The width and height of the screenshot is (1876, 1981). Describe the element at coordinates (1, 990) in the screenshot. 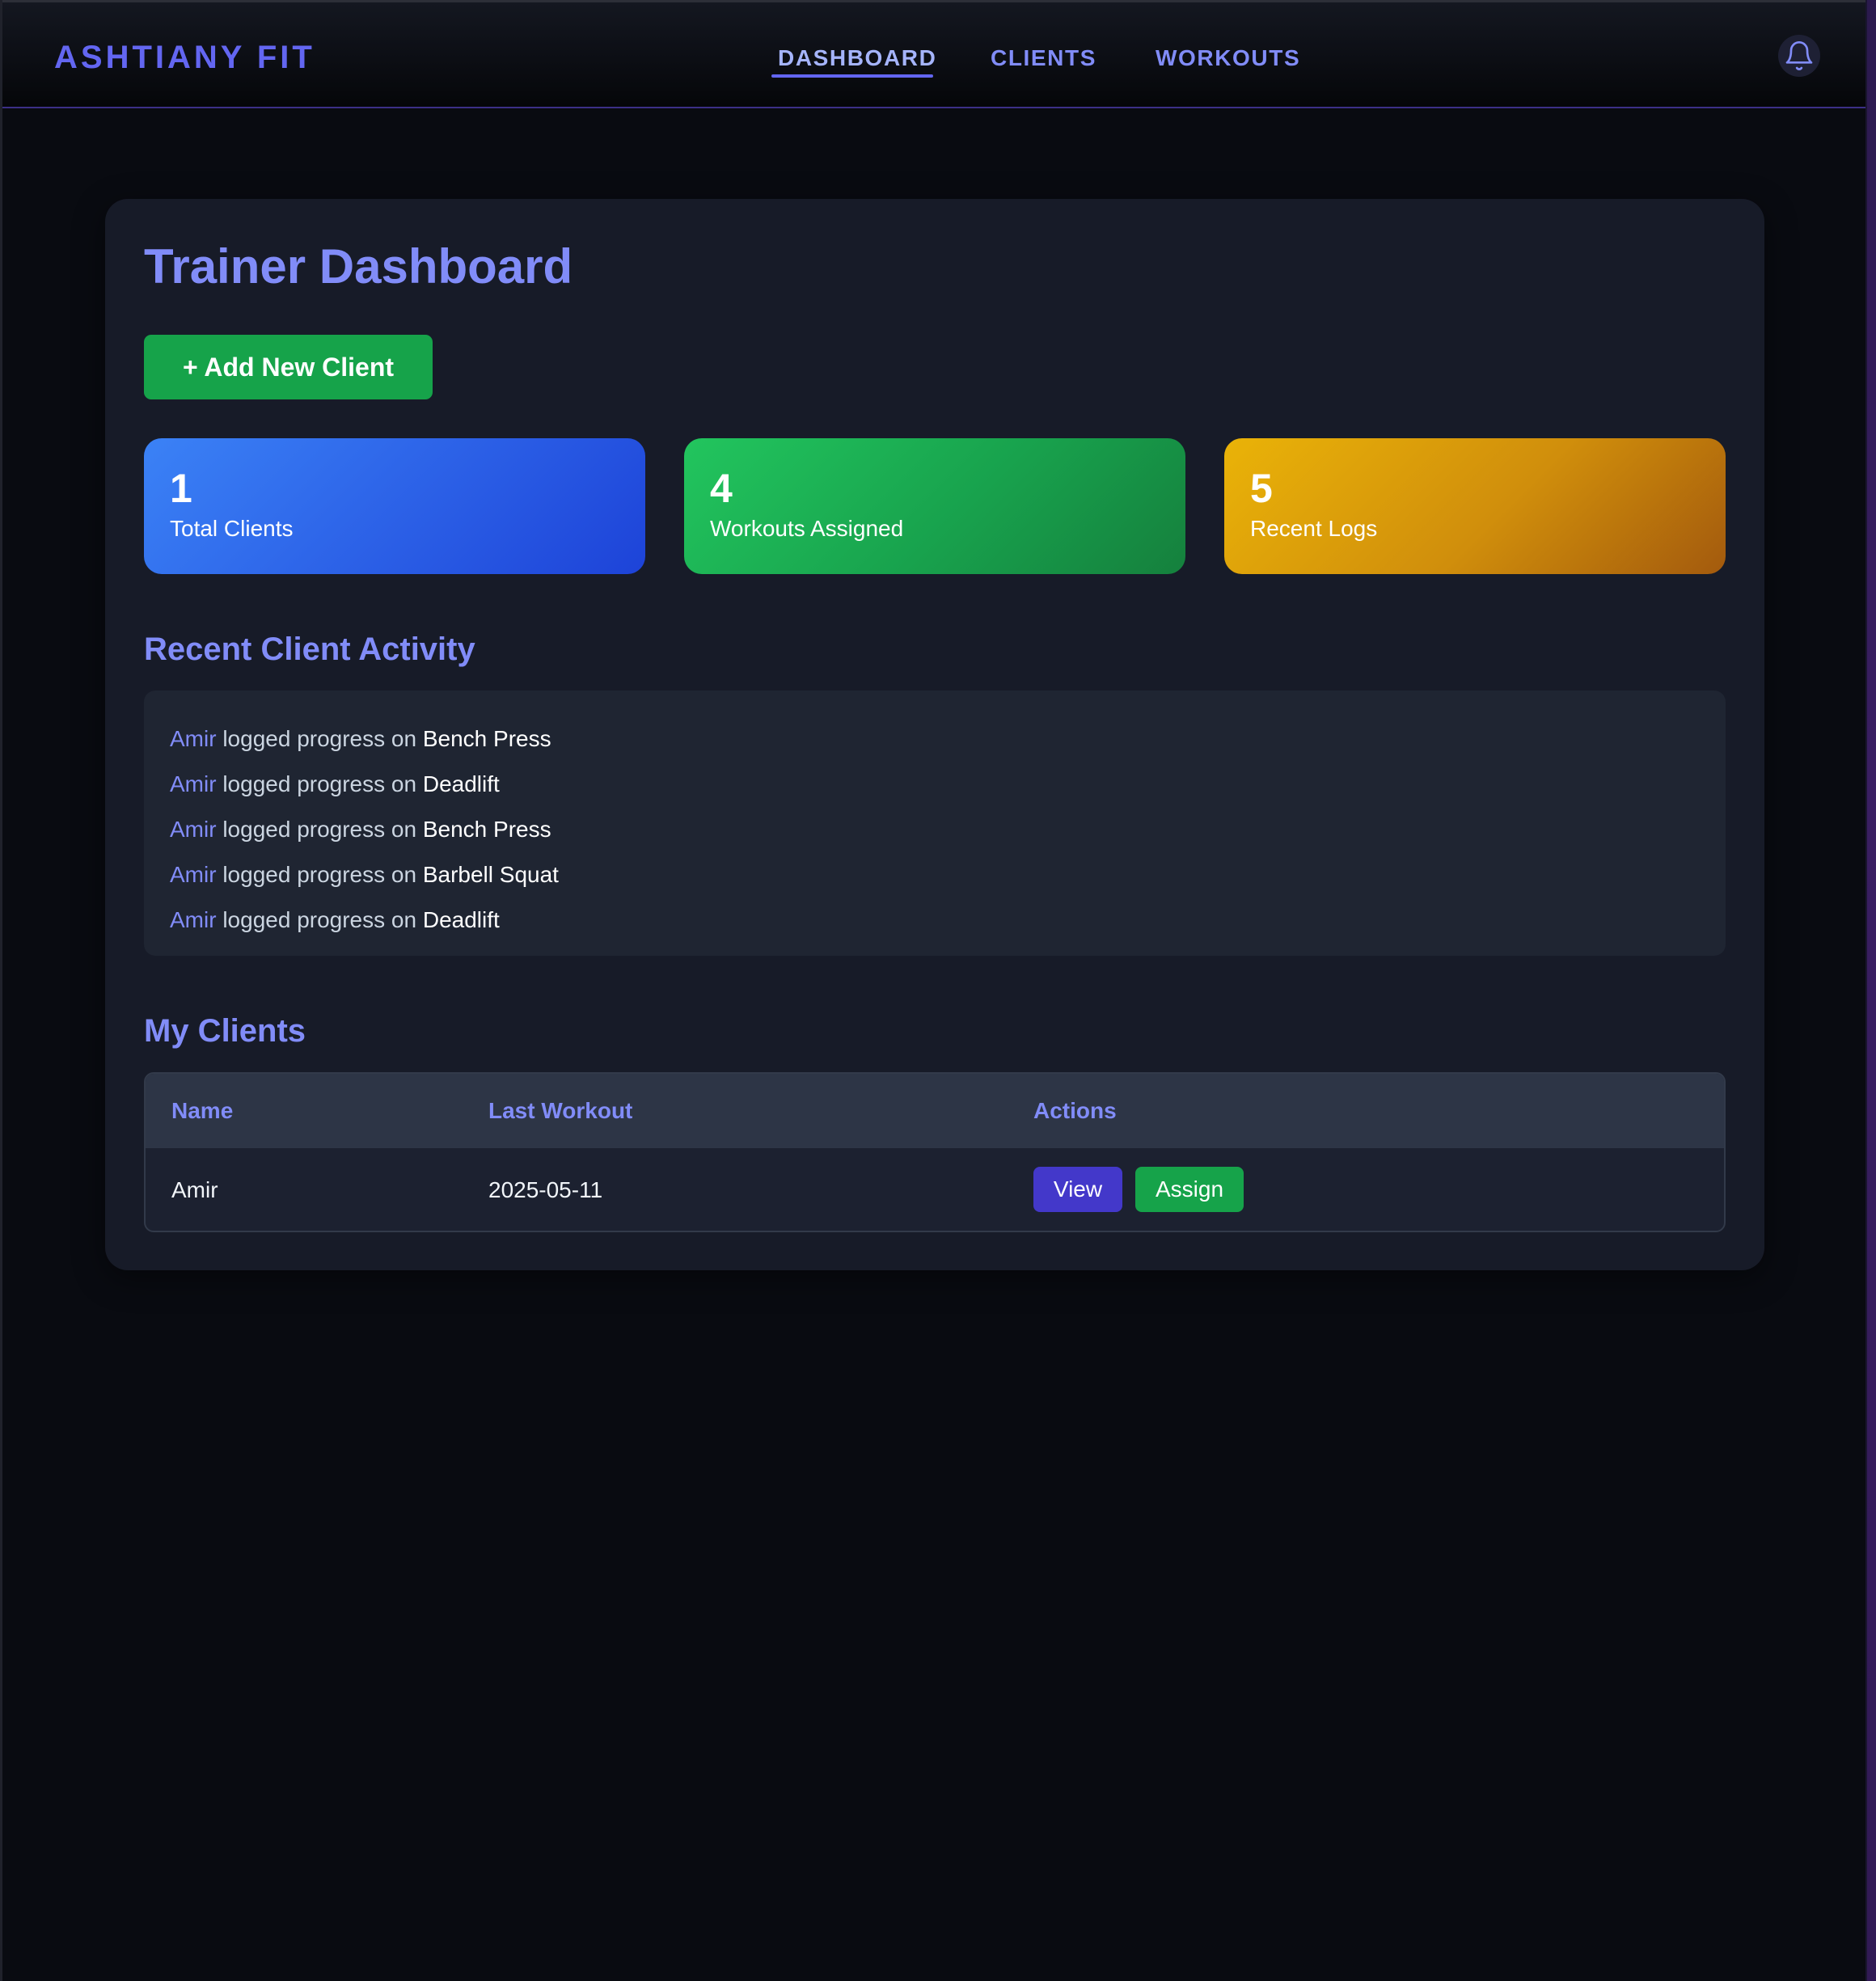

I see `window-left-edge` at that location.